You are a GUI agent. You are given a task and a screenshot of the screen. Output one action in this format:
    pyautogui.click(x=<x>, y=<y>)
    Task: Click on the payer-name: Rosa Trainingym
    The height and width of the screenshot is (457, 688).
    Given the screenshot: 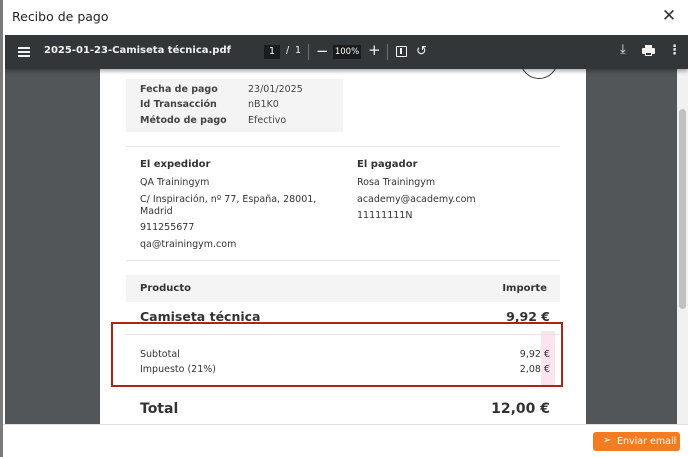 What is the action you would take?
    pyautogui.click(x=396, y=182)
    